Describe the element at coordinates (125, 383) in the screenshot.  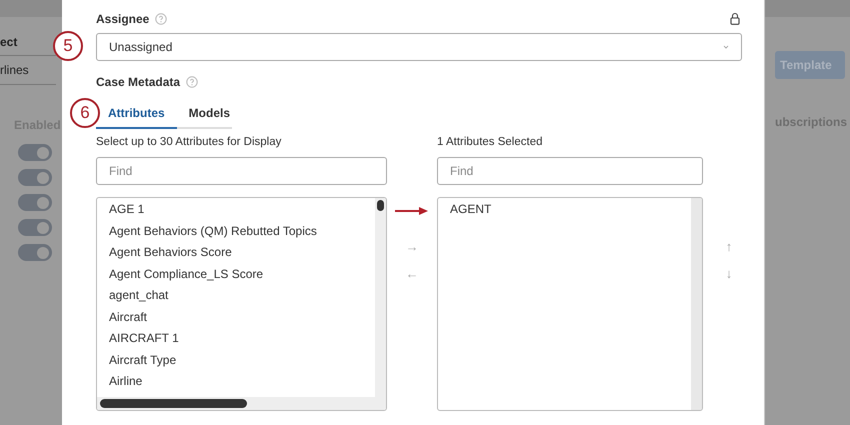
I see `list-item: Airline` at that location.